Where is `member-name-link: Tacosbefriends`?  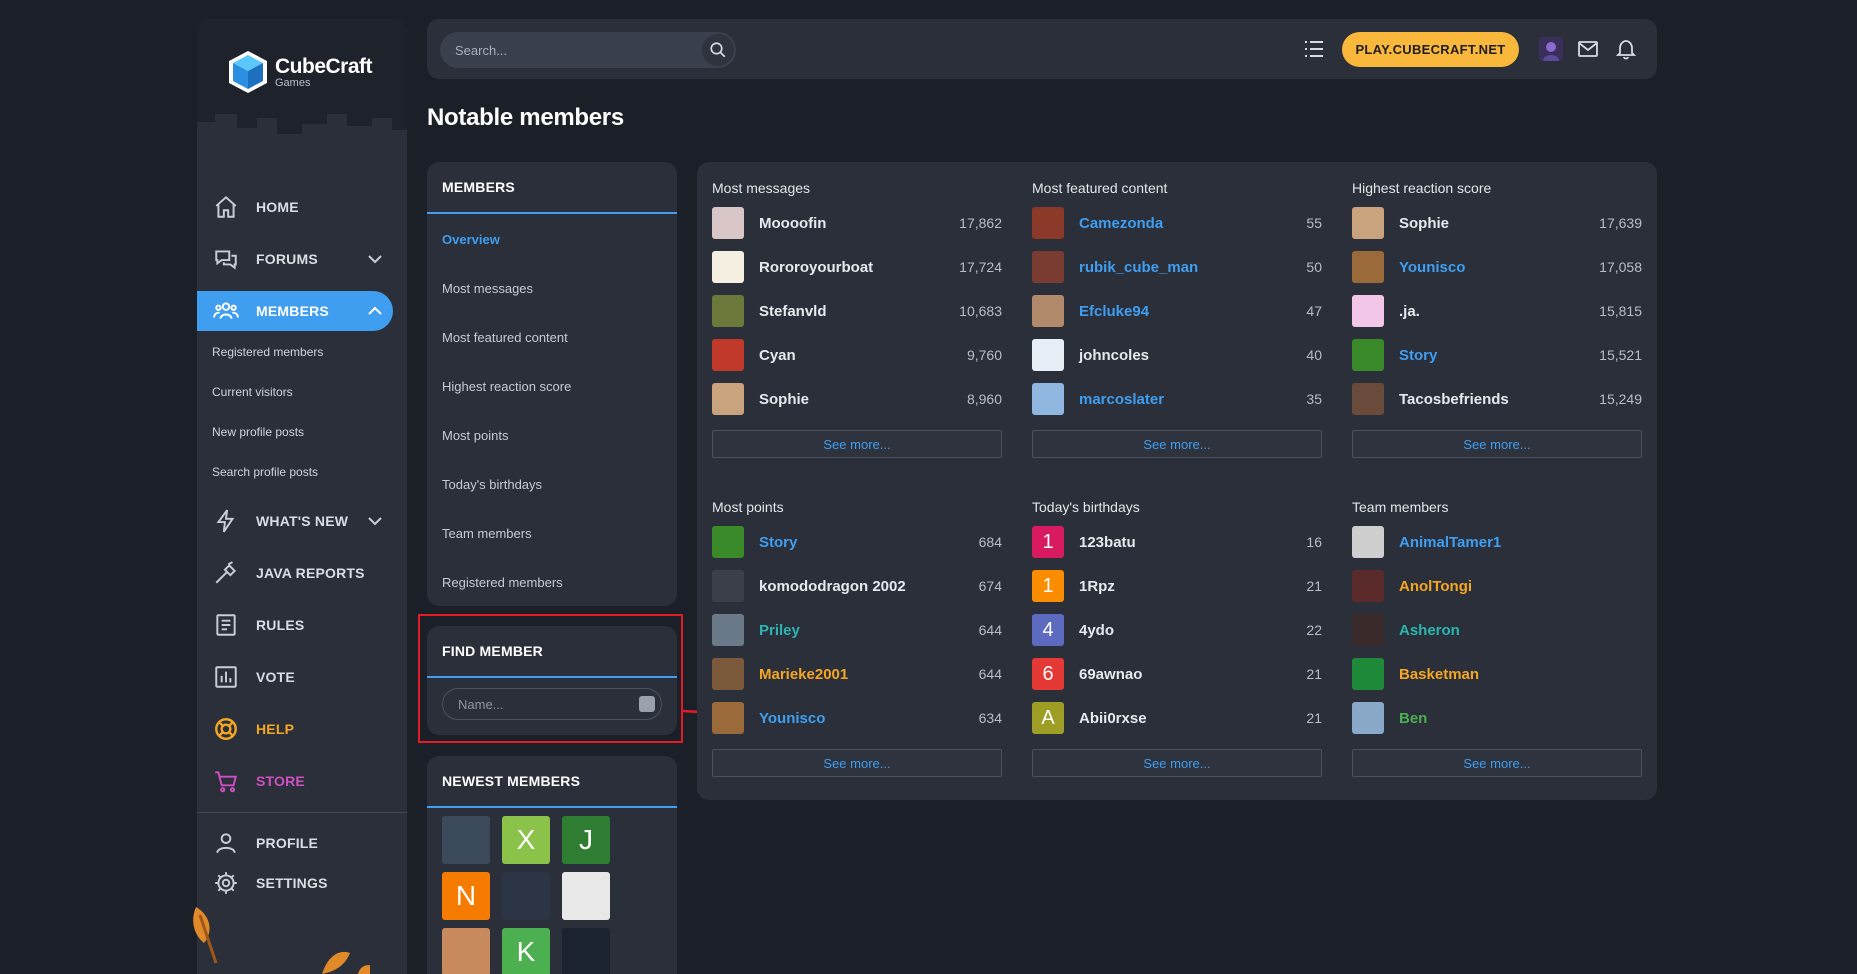 member-name-link: Tacosbefriends is located at coordinates (1499, 399).